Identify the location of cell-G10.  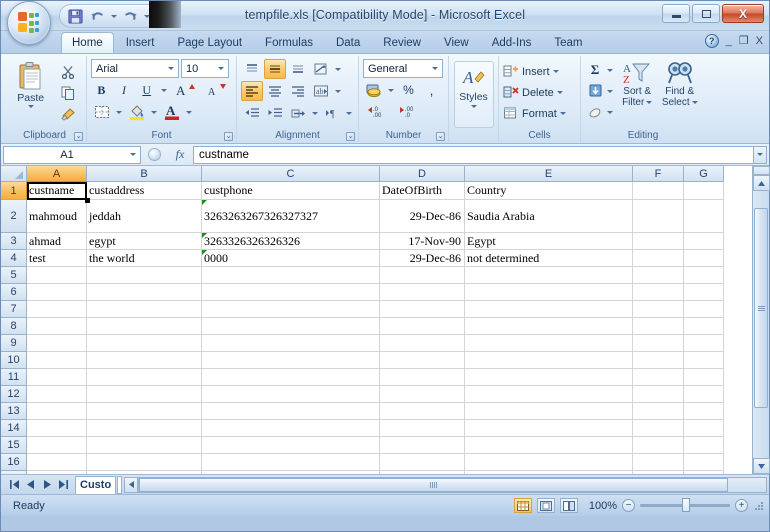
(704, 360).